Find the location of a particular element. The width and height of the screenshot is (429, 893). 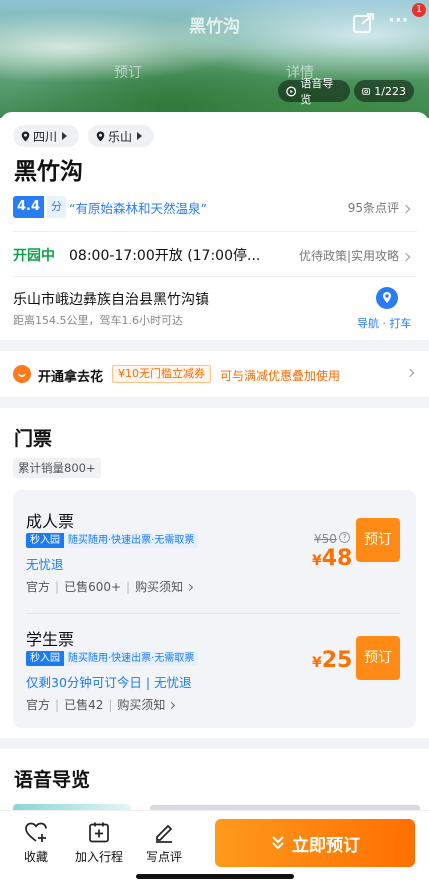

promo-note: 可与满减优惠叠加使用 is located at coordinates (280, 376).